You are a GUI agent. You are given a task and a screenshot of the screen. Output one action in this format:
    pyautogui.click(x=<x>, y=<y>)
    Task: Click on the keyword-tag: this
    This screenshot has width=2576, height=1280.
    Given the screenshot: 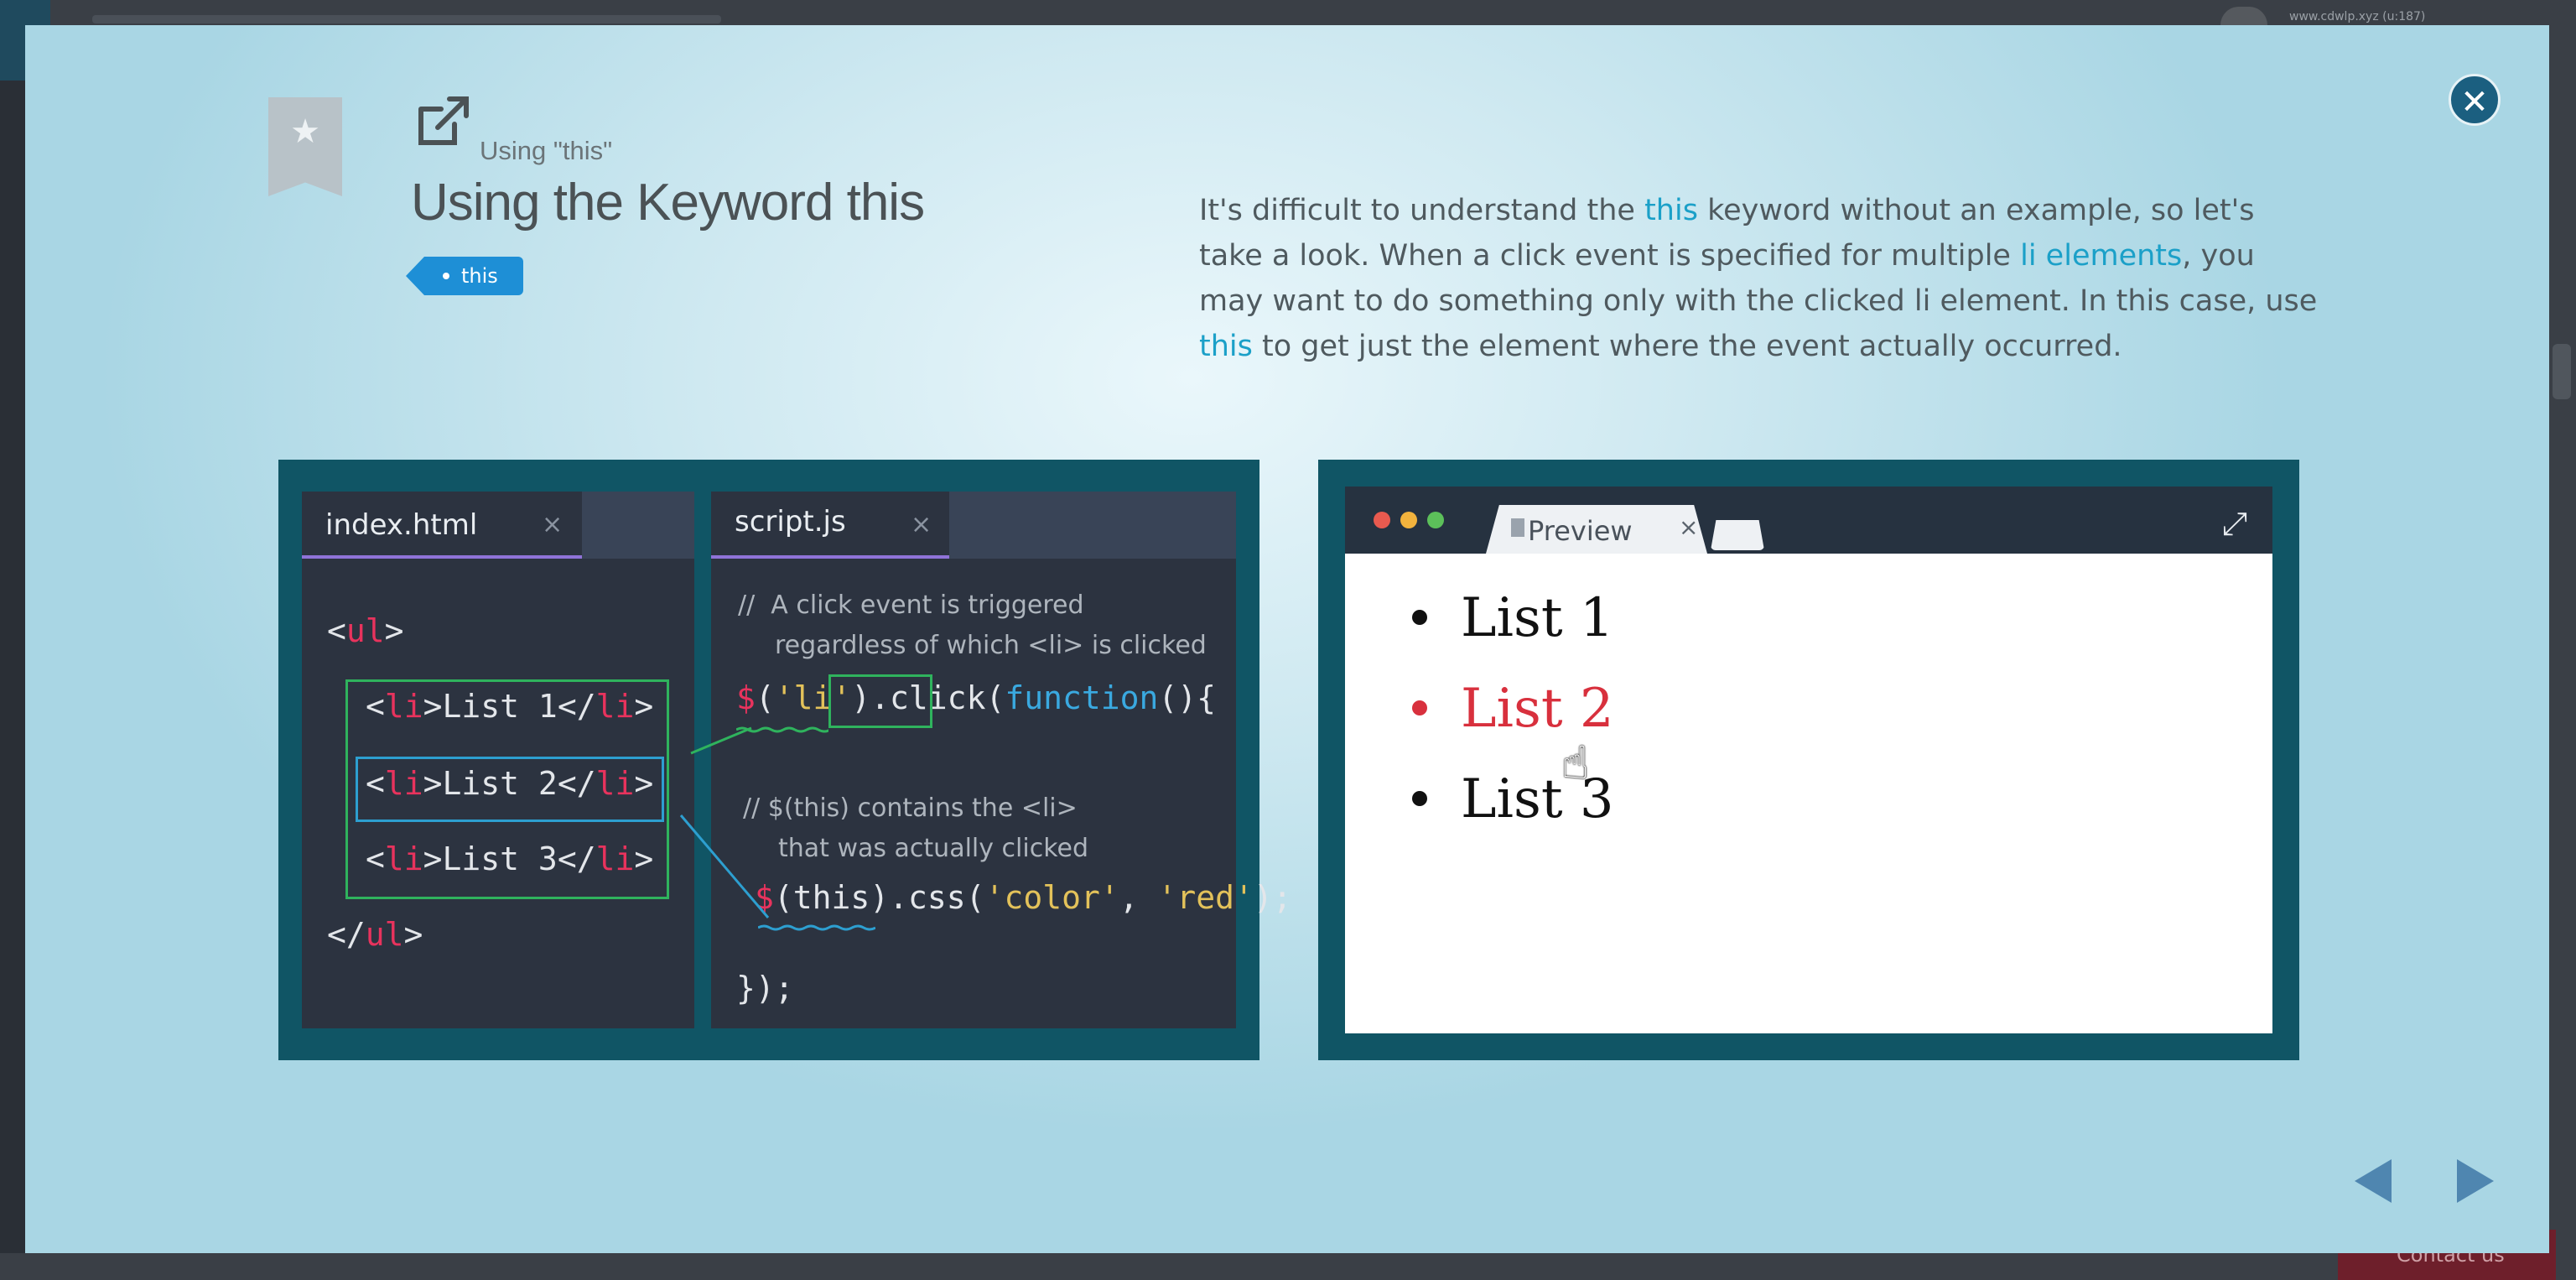 What is the action you would take?
    pyautogui.click(x=465, y=276)
    